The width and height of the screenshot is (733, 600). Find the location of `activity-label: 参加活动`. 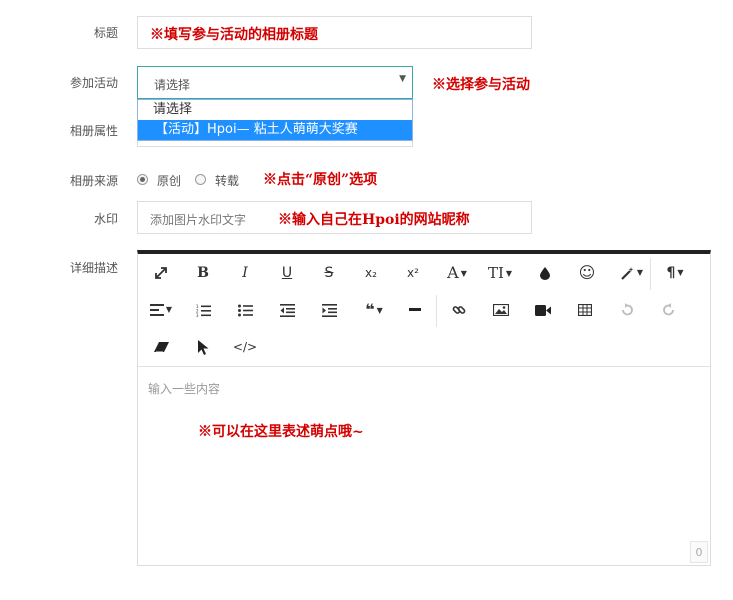

activity-label: 参加活动 is located at coordinates (93, 83).